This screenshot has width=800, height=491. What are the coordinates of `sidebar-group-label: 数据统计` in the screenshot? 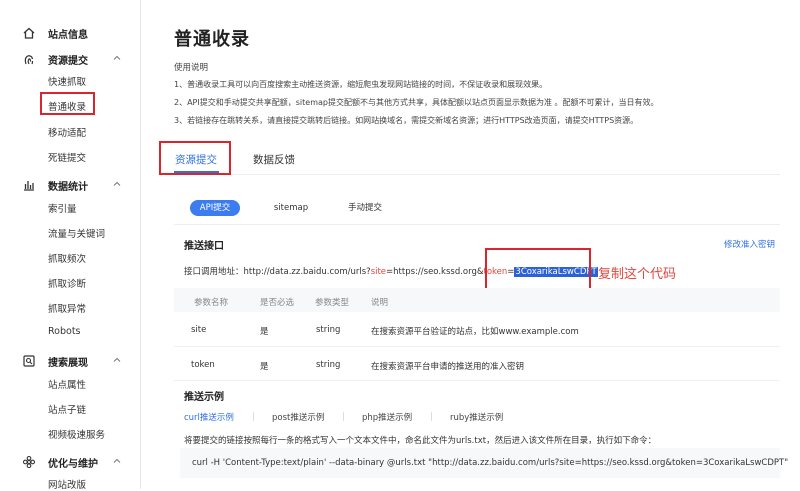 It's located at (68, 187).